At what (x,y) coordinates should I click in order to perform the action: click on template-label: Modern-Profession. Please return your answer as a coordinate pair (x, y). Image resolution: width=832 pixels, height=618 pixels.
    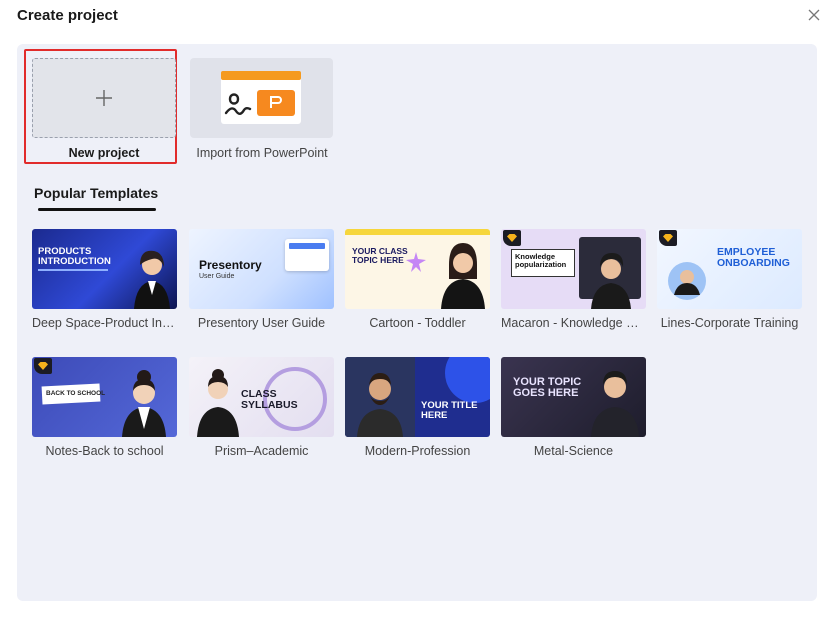
    Looking at the image, I should click on (417, 451).